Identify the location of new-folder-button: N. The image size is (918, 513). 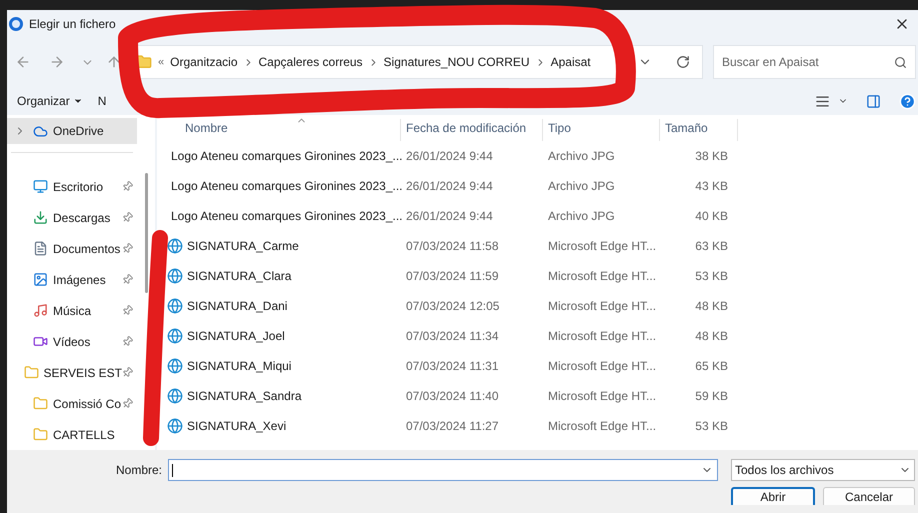
(102, 101).